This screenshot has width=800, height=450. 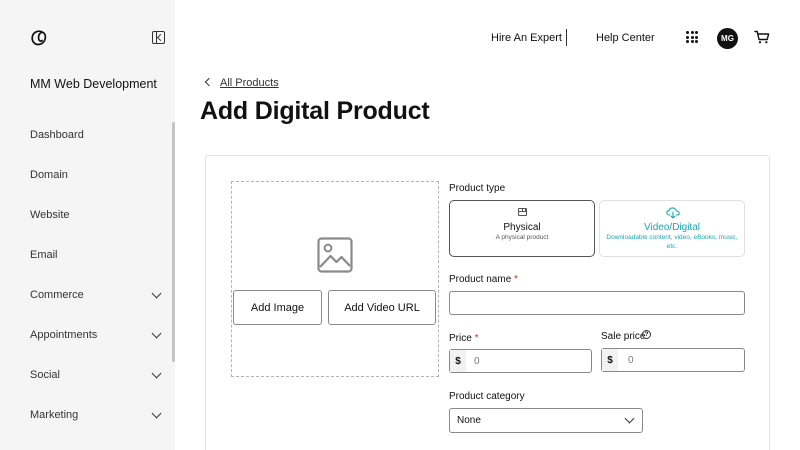 I want to click on product-type-label: Product type, so click(x=477, y=188).